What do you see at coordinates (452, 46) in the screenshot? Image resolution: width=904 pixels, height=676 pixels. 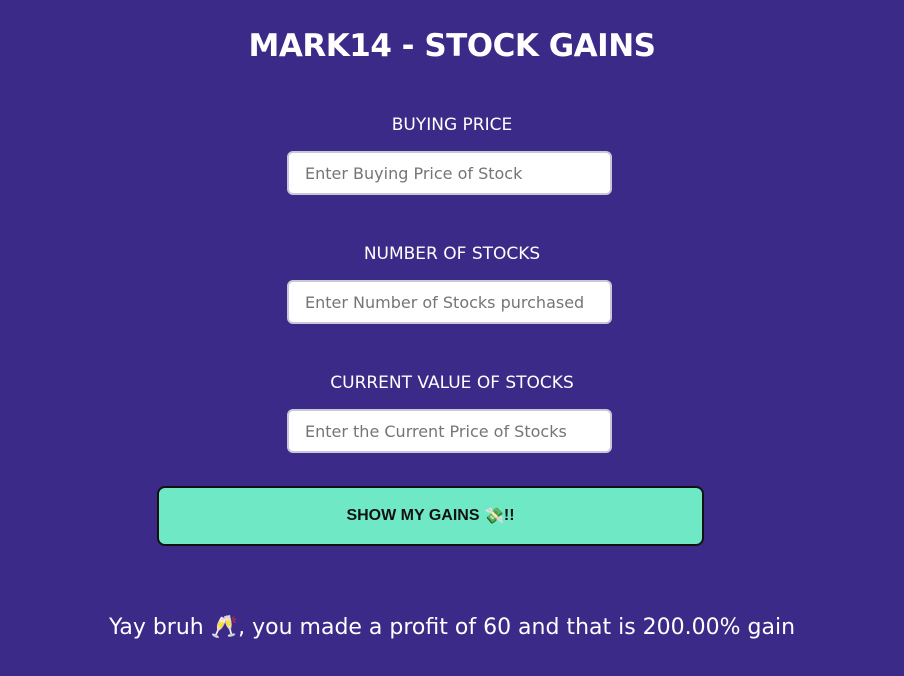 I see `page-title: MARK14 - STOCK GAINS` at bounding box center [452, 46].